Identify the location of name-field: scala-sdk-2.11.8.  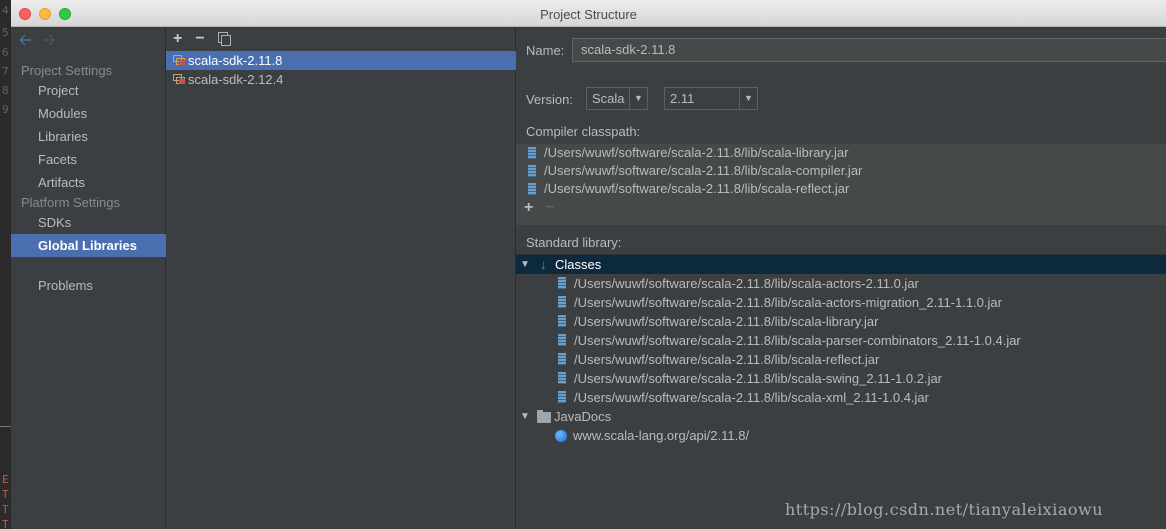
(869, 50).